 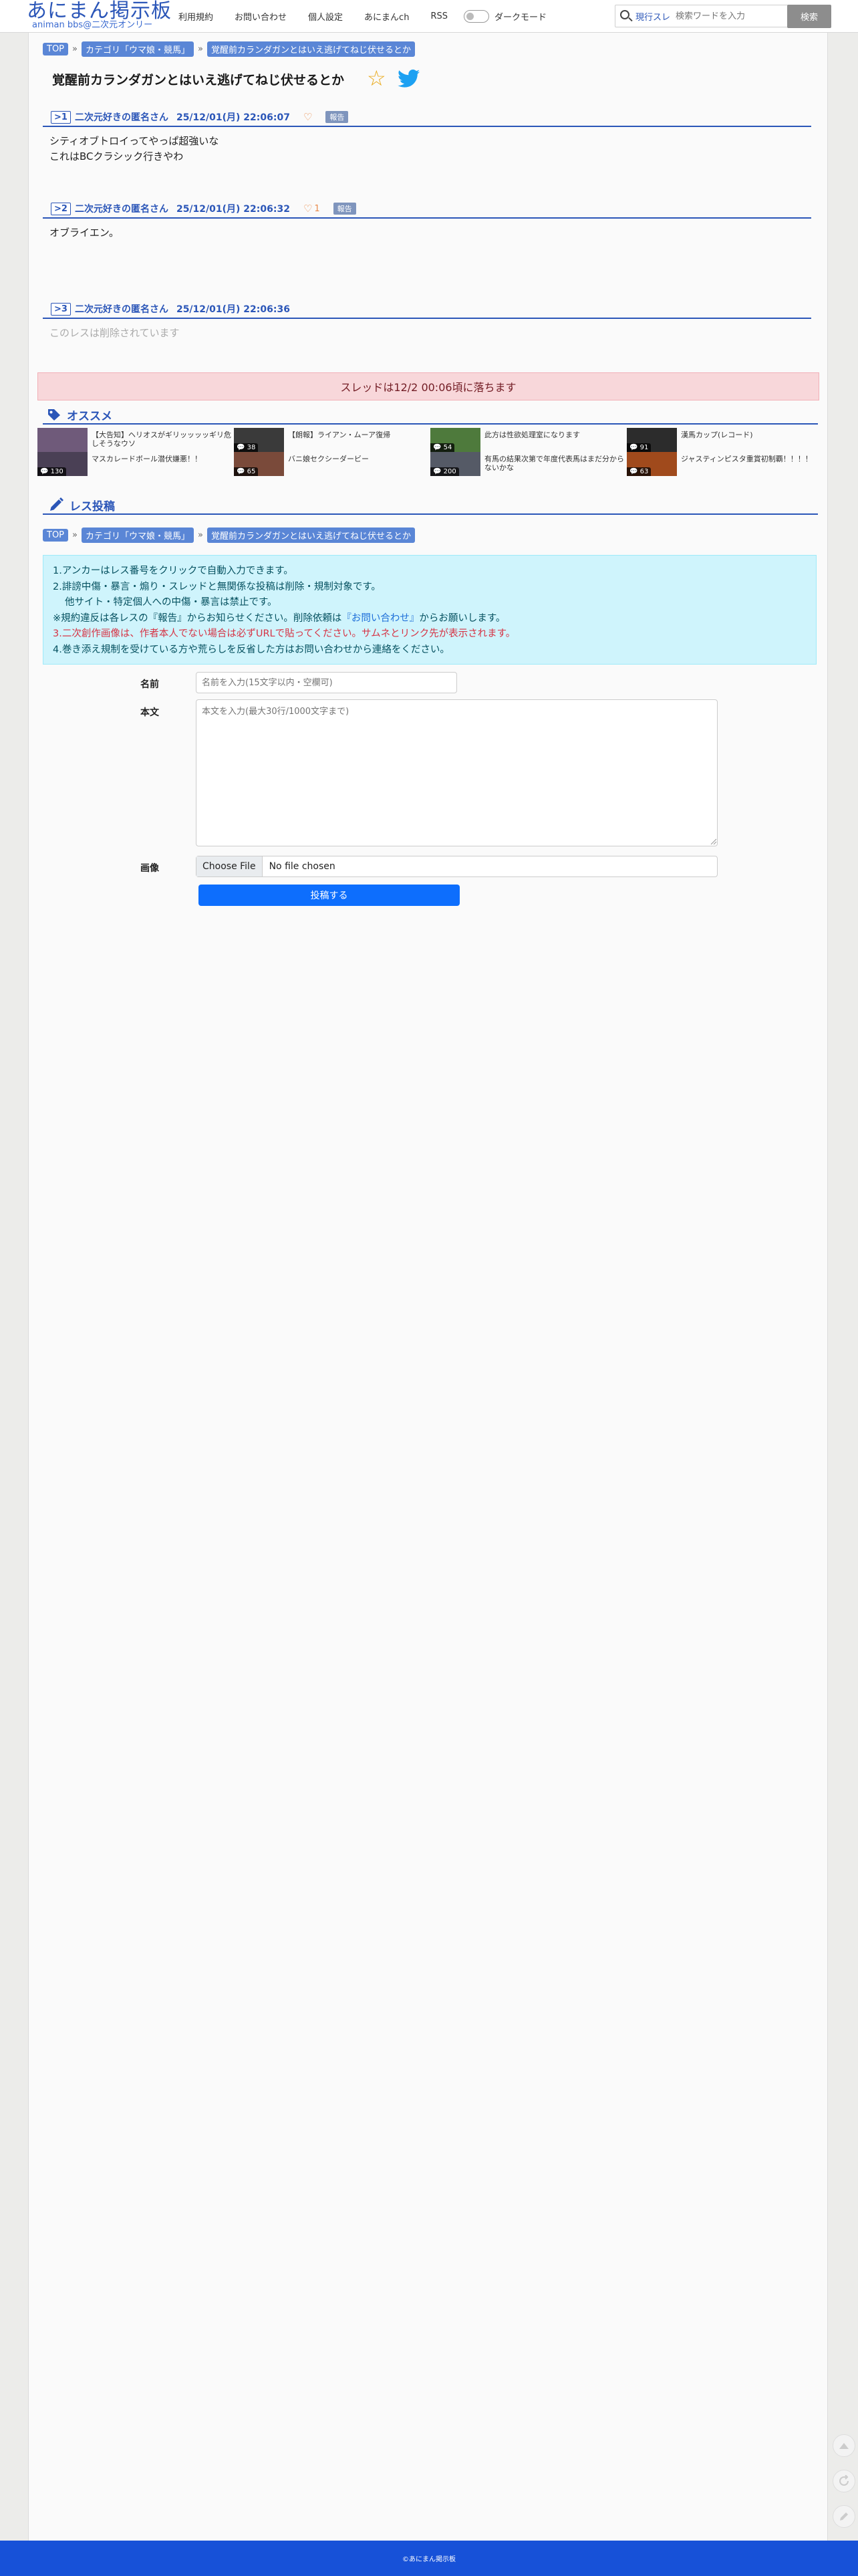 I want to click on contact-link: 『お問い合わせ』, so click(x=380, y=618).